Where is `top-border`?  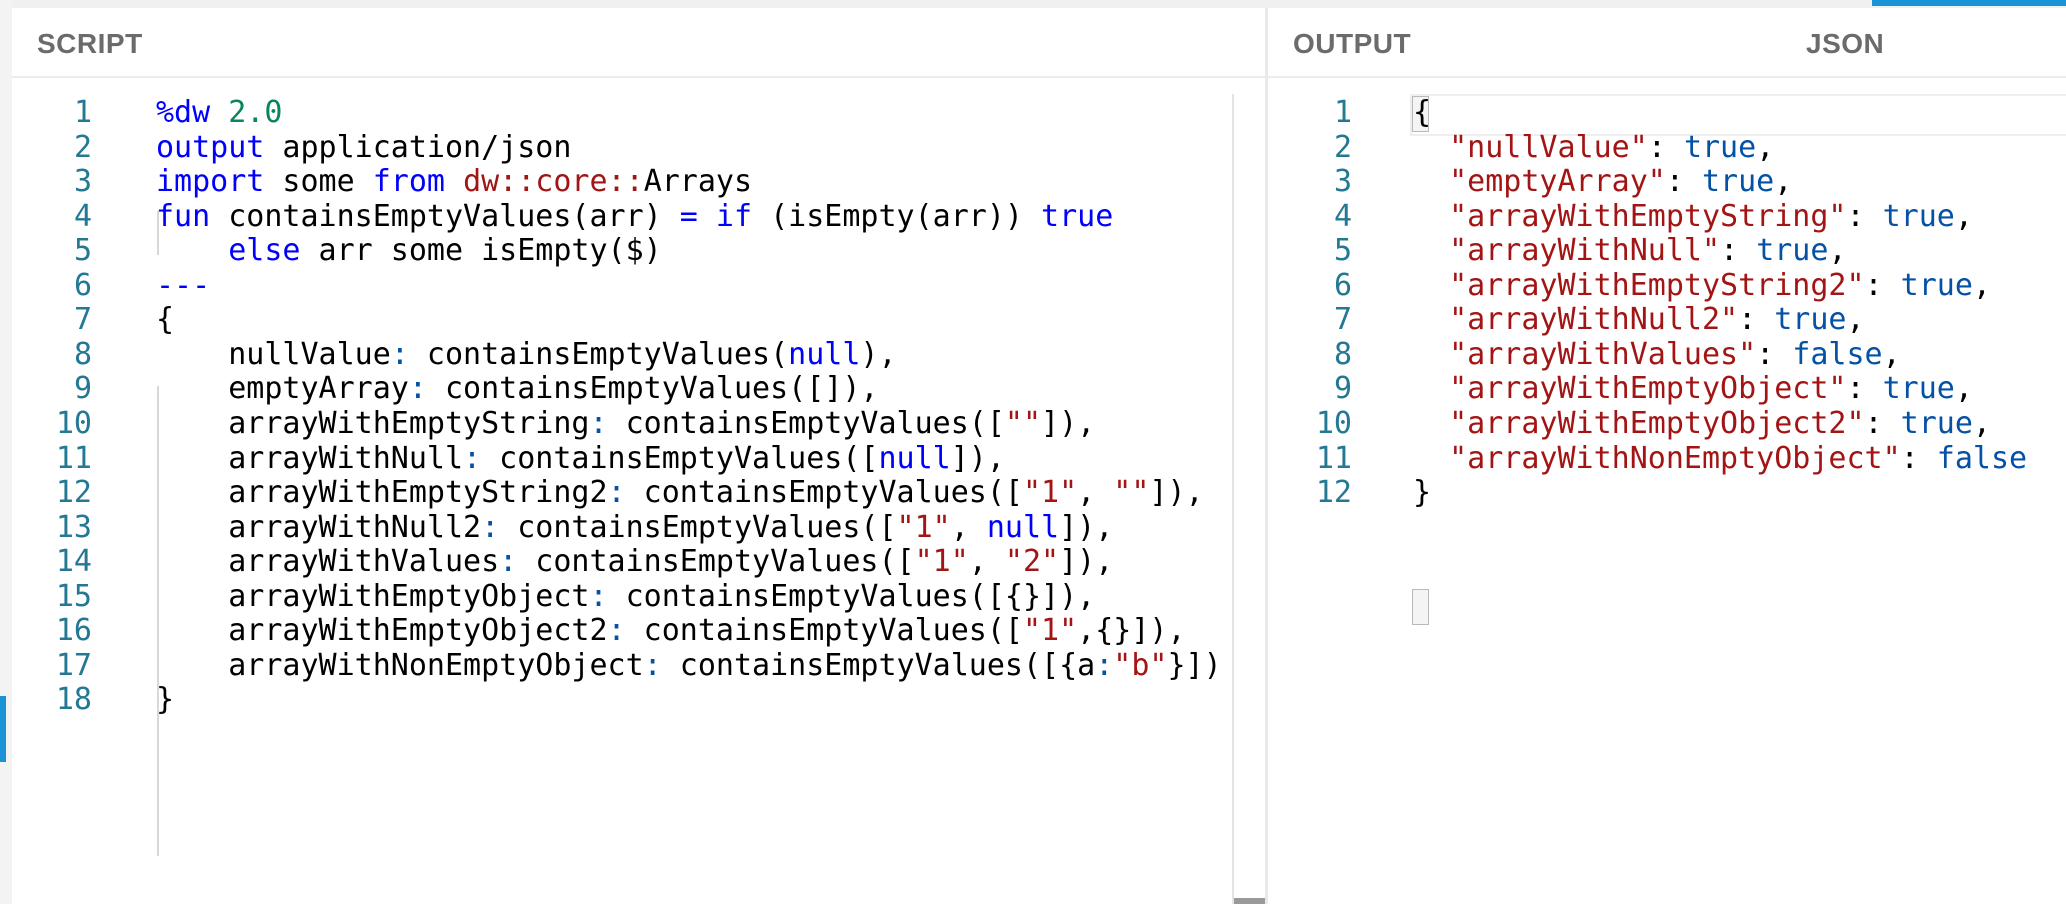 top-border is located at coordinates (1033, 4).